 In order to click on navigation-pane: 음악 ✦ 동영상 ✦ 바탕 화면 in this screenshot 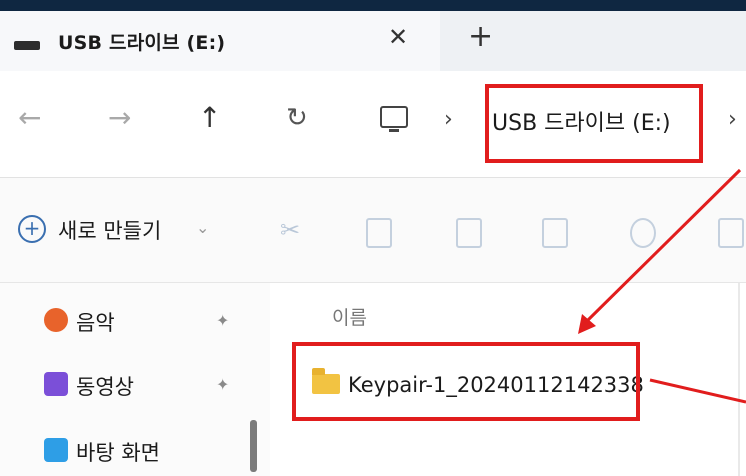, I will do `click(135, 379)`.